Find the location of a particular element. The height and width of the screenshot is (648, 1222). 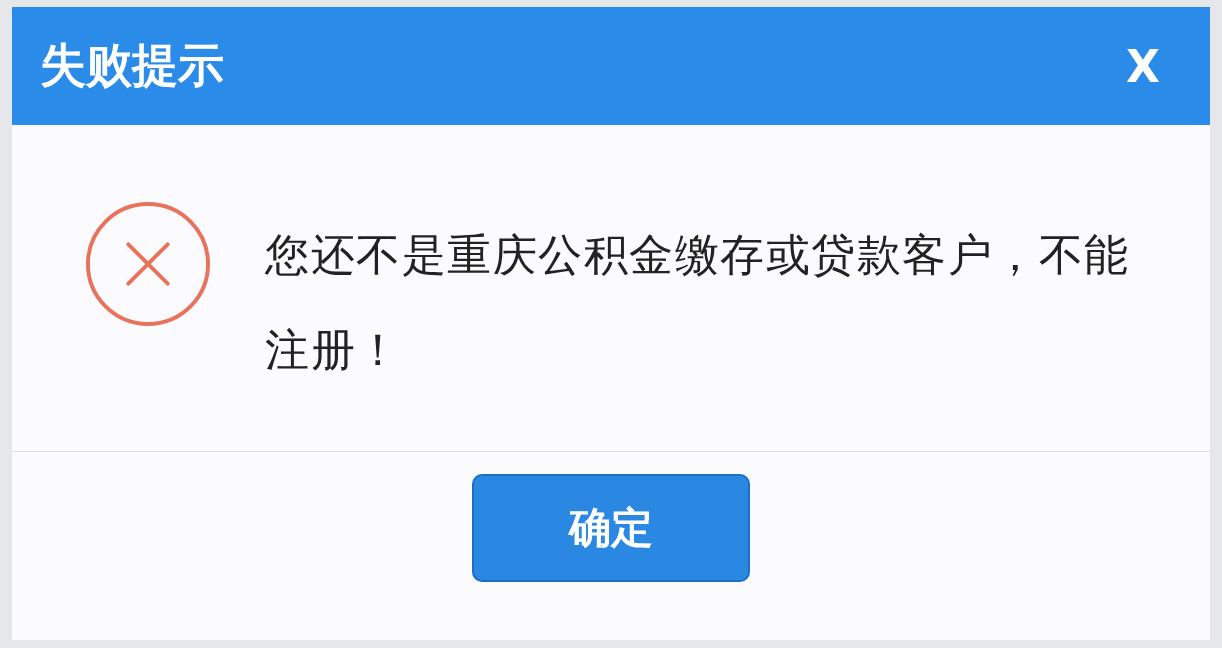

close-button: X is located at coordinates (1143, 66).